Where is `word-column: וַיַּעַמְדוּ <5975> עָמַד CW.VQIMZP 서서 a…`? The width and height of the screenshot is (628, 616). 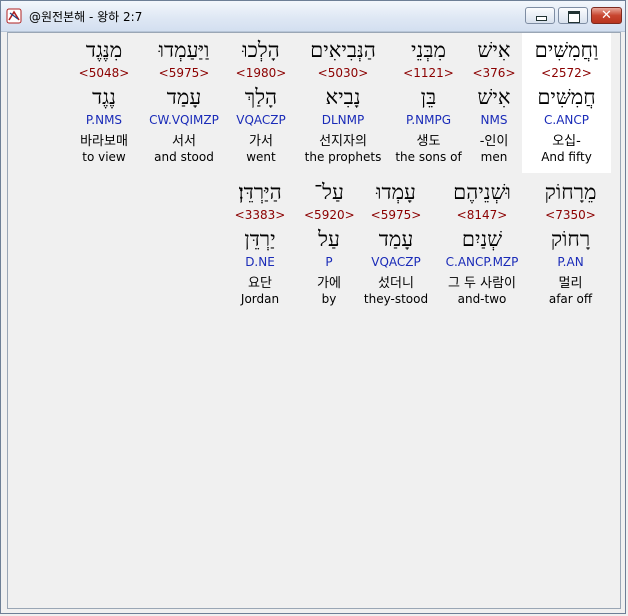
word-column: וַיַּעַמְדוּ <5975> עָמַד CW.VQIMZP 서서 a… is located at coordinates (184, 103).